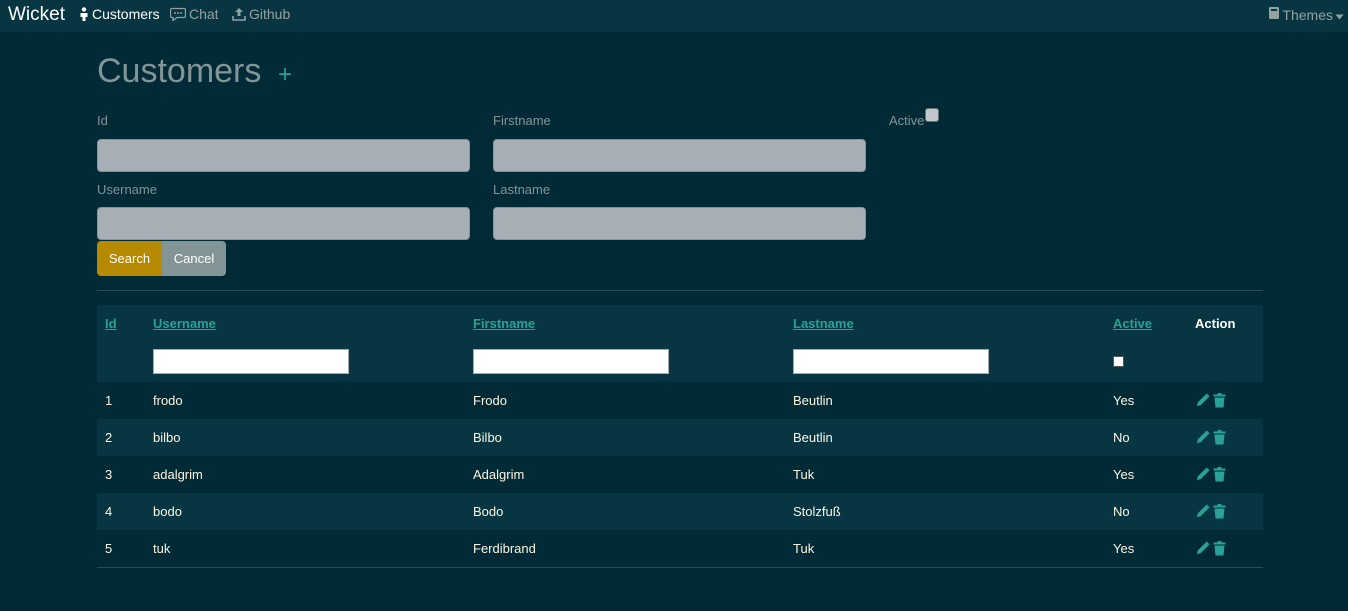 This screenshot has height=611, width=1348. I want to click on lastname-filter-input, so click(891, 361).